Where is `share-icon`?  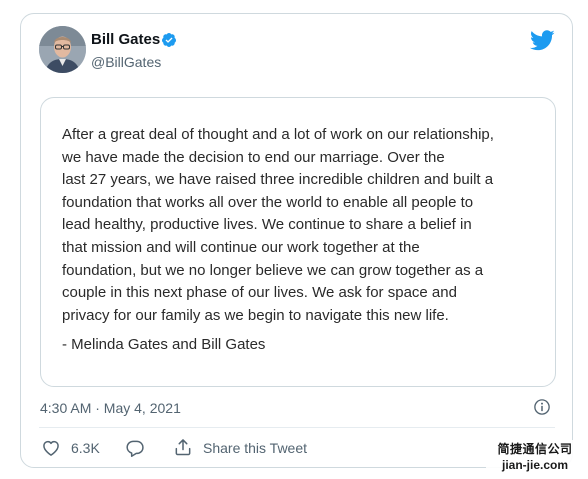
share-icon is located at coordinates (183, 447).